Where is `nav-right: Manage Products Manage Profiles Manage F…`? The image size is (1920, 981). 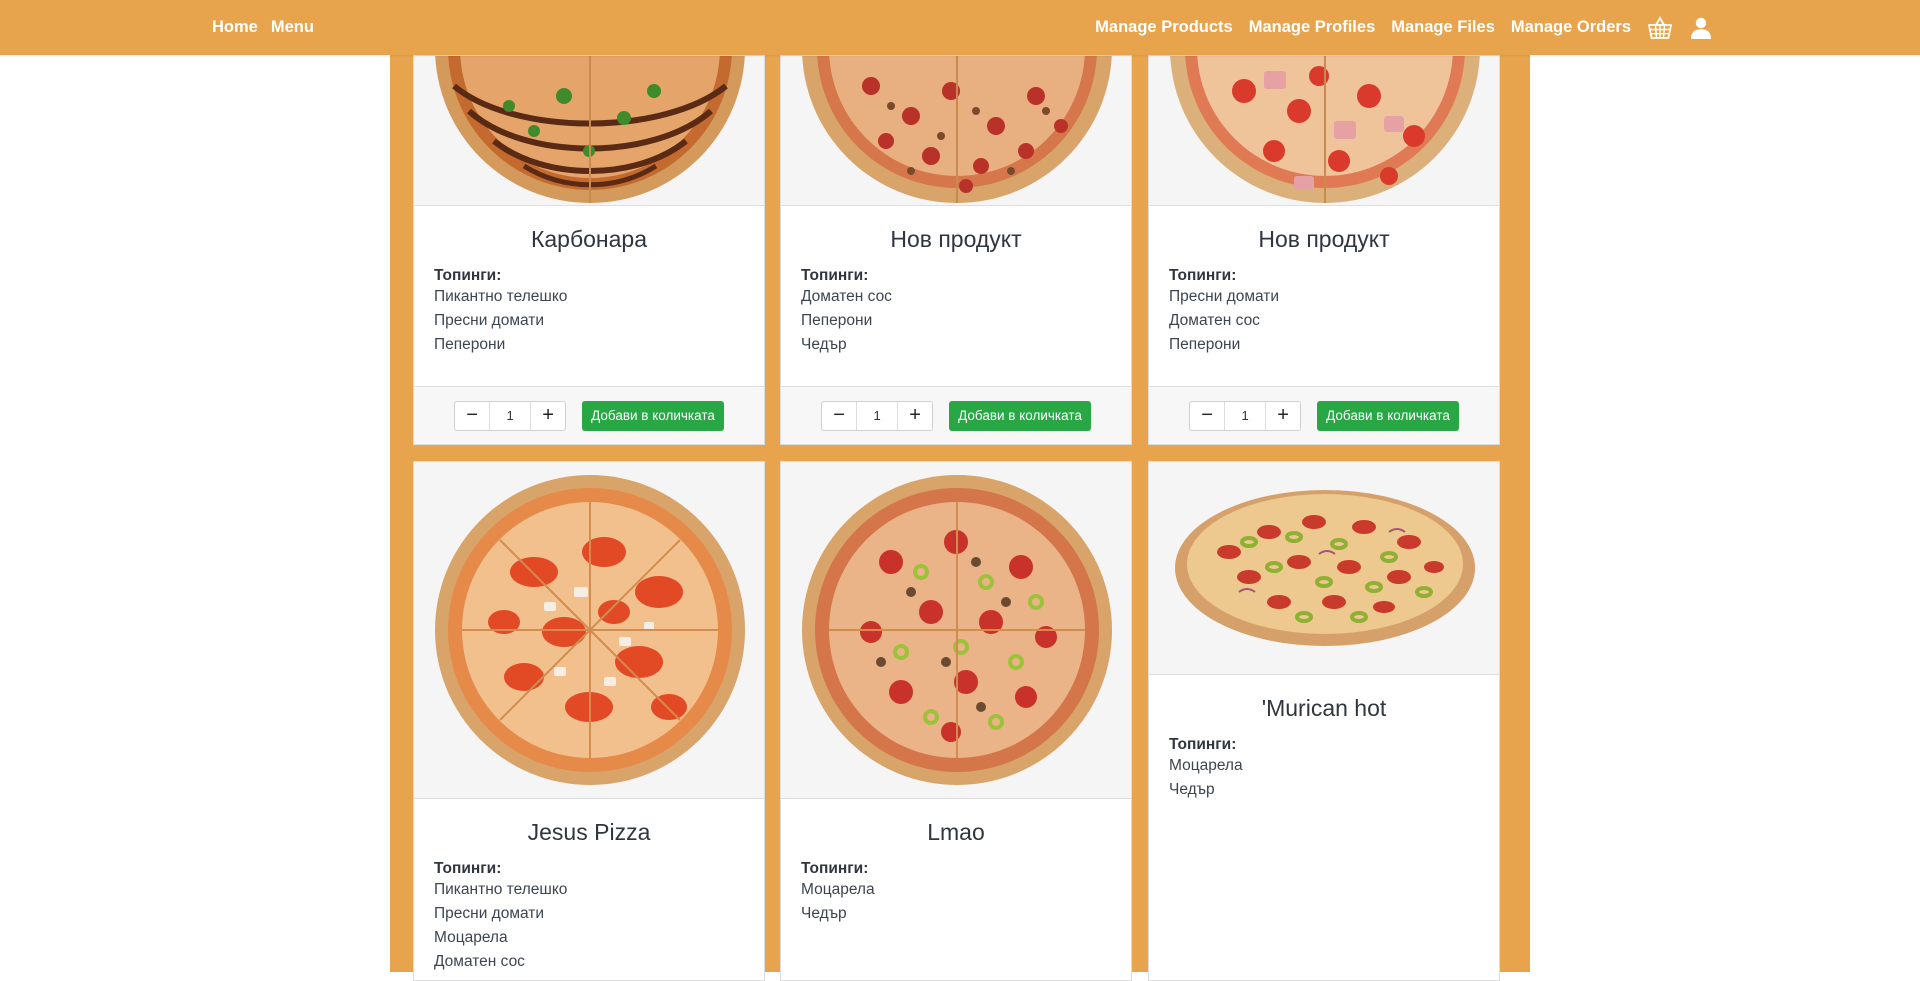
nav-right: Manage Products Manage Profiles Manage F… is located at coordinates (1404, 27).